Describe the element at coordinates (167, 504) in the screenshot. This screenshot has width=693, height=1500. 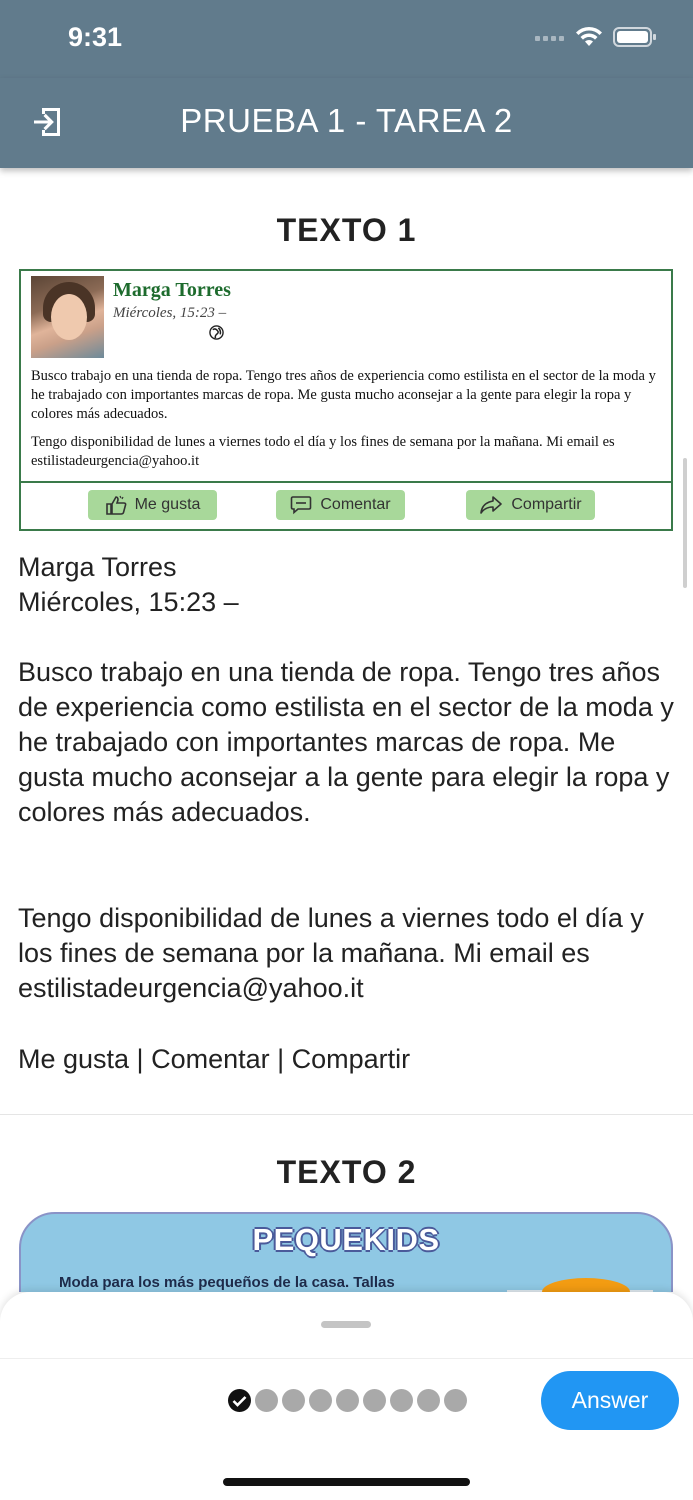
I see `like-label: Me gusta` at that location.